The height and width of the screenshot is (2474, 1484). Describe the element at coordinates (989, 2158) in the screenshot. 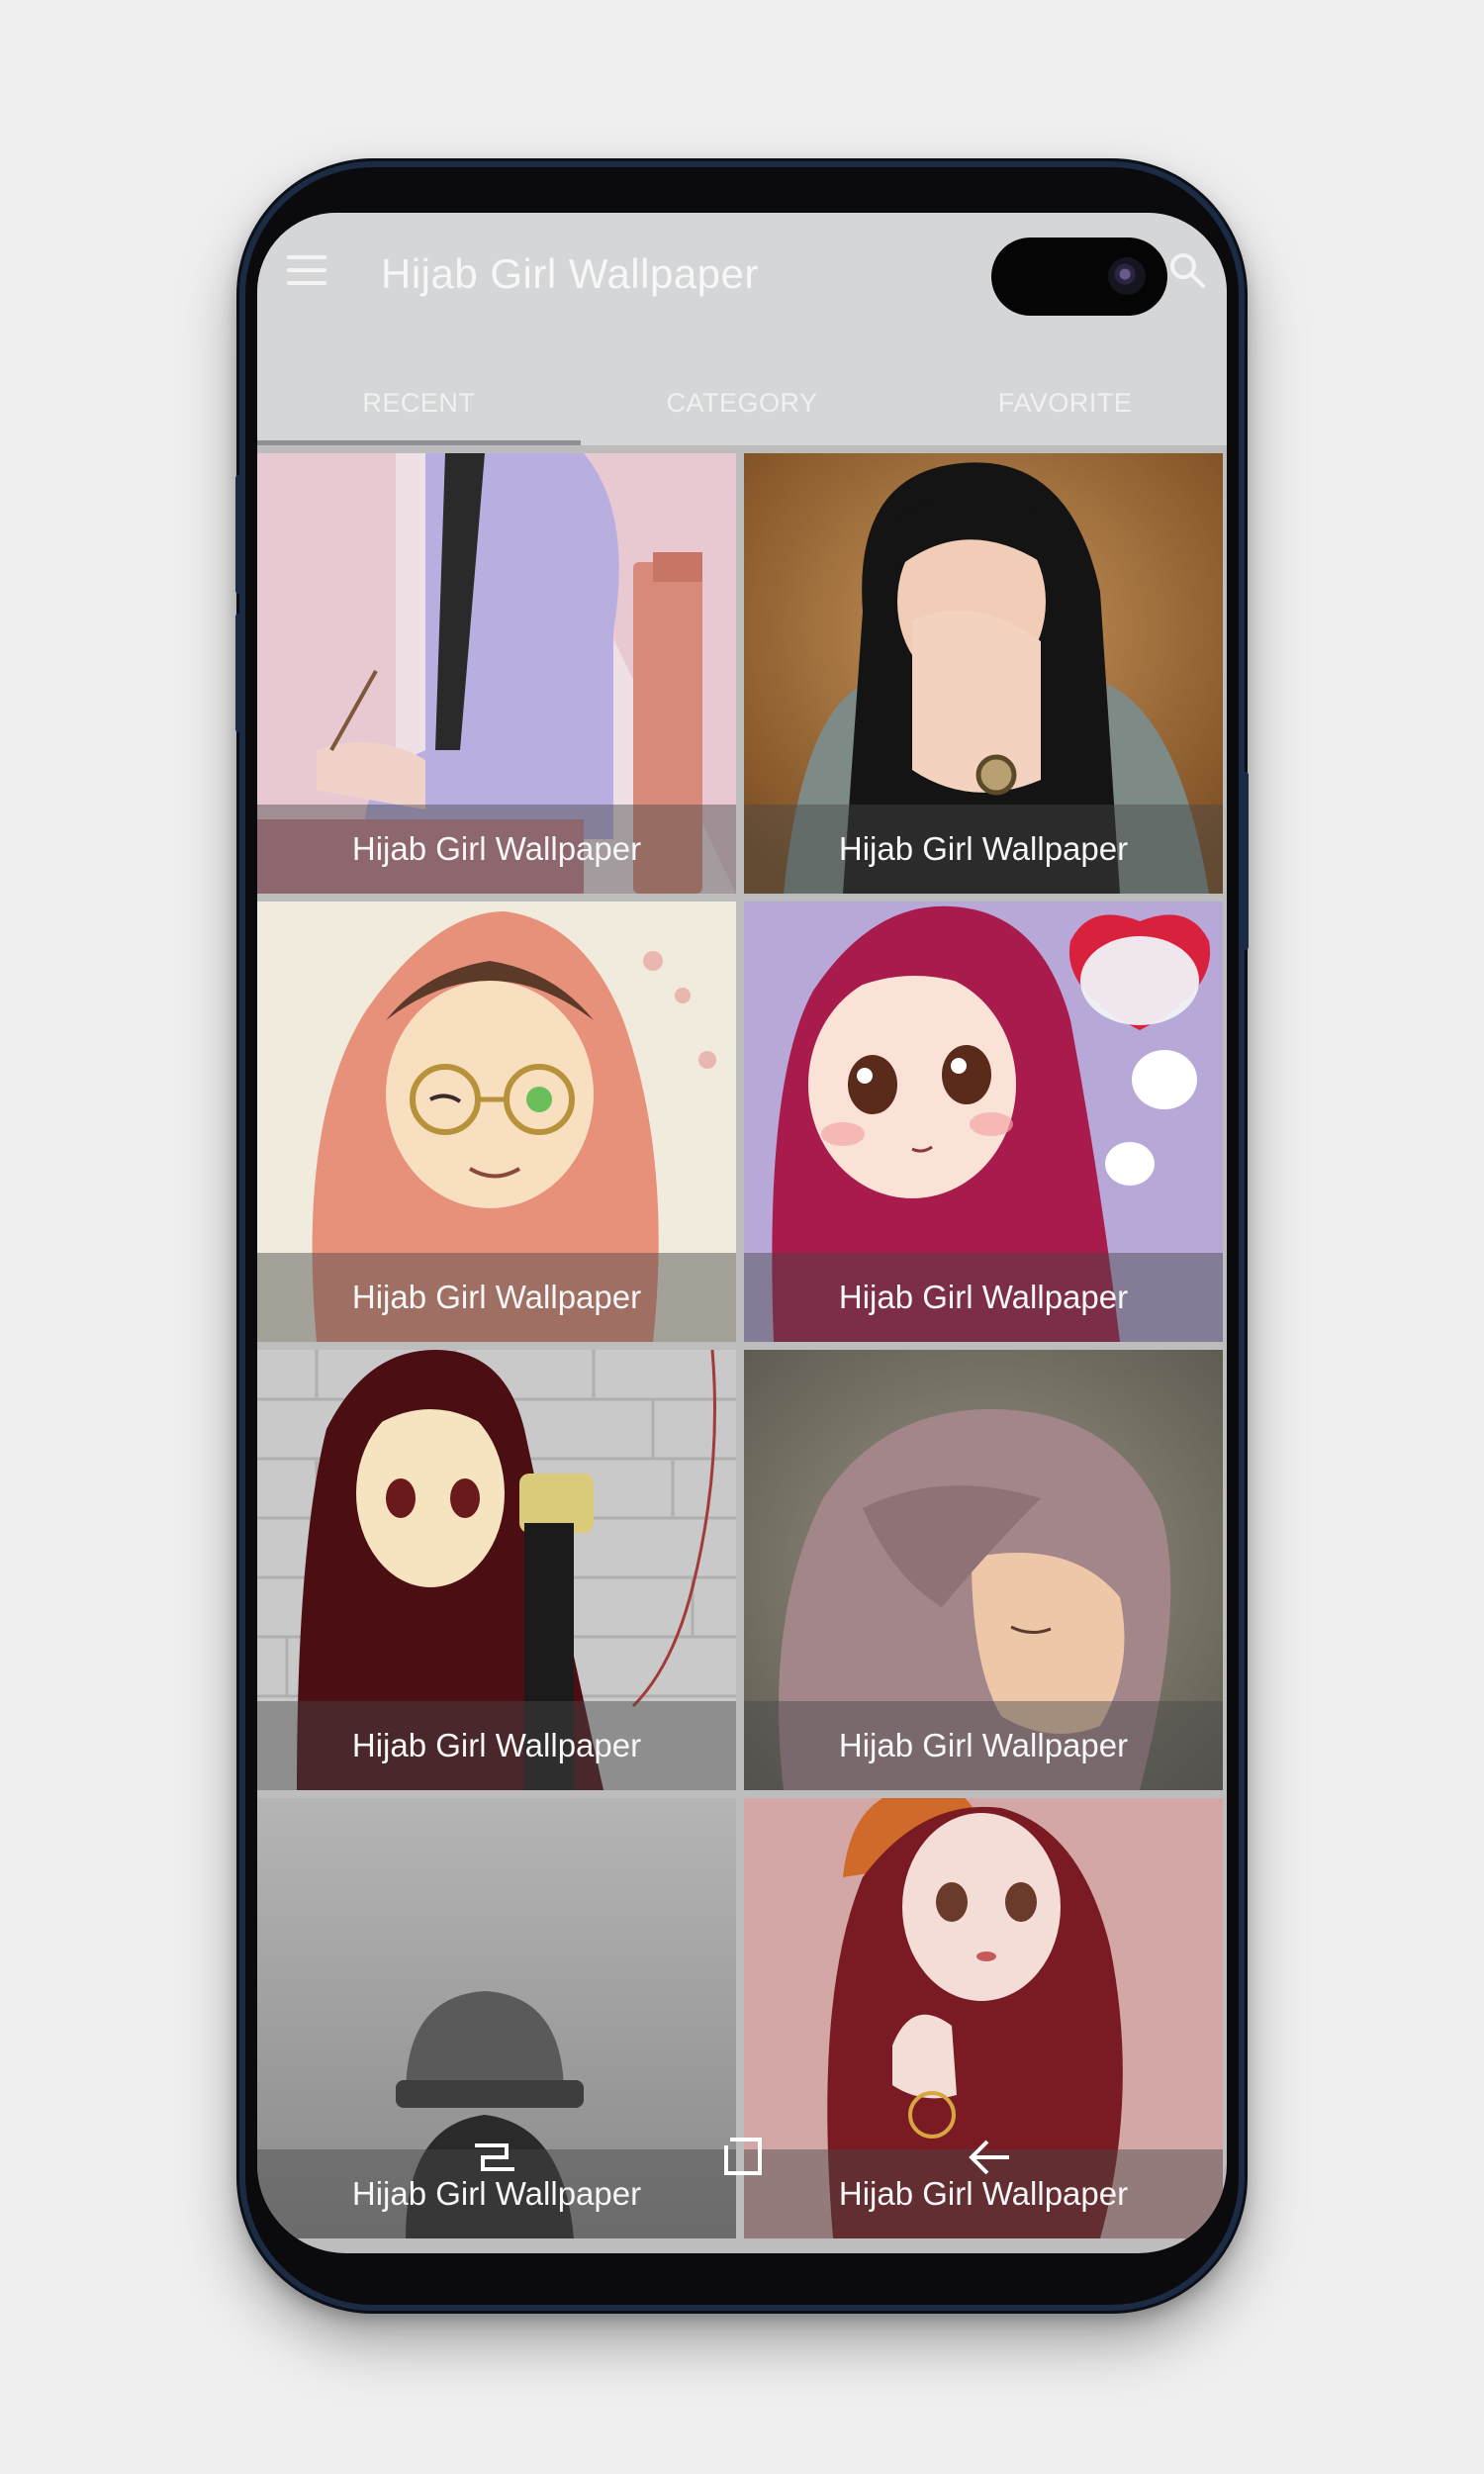

I see `back-icon` at that location.